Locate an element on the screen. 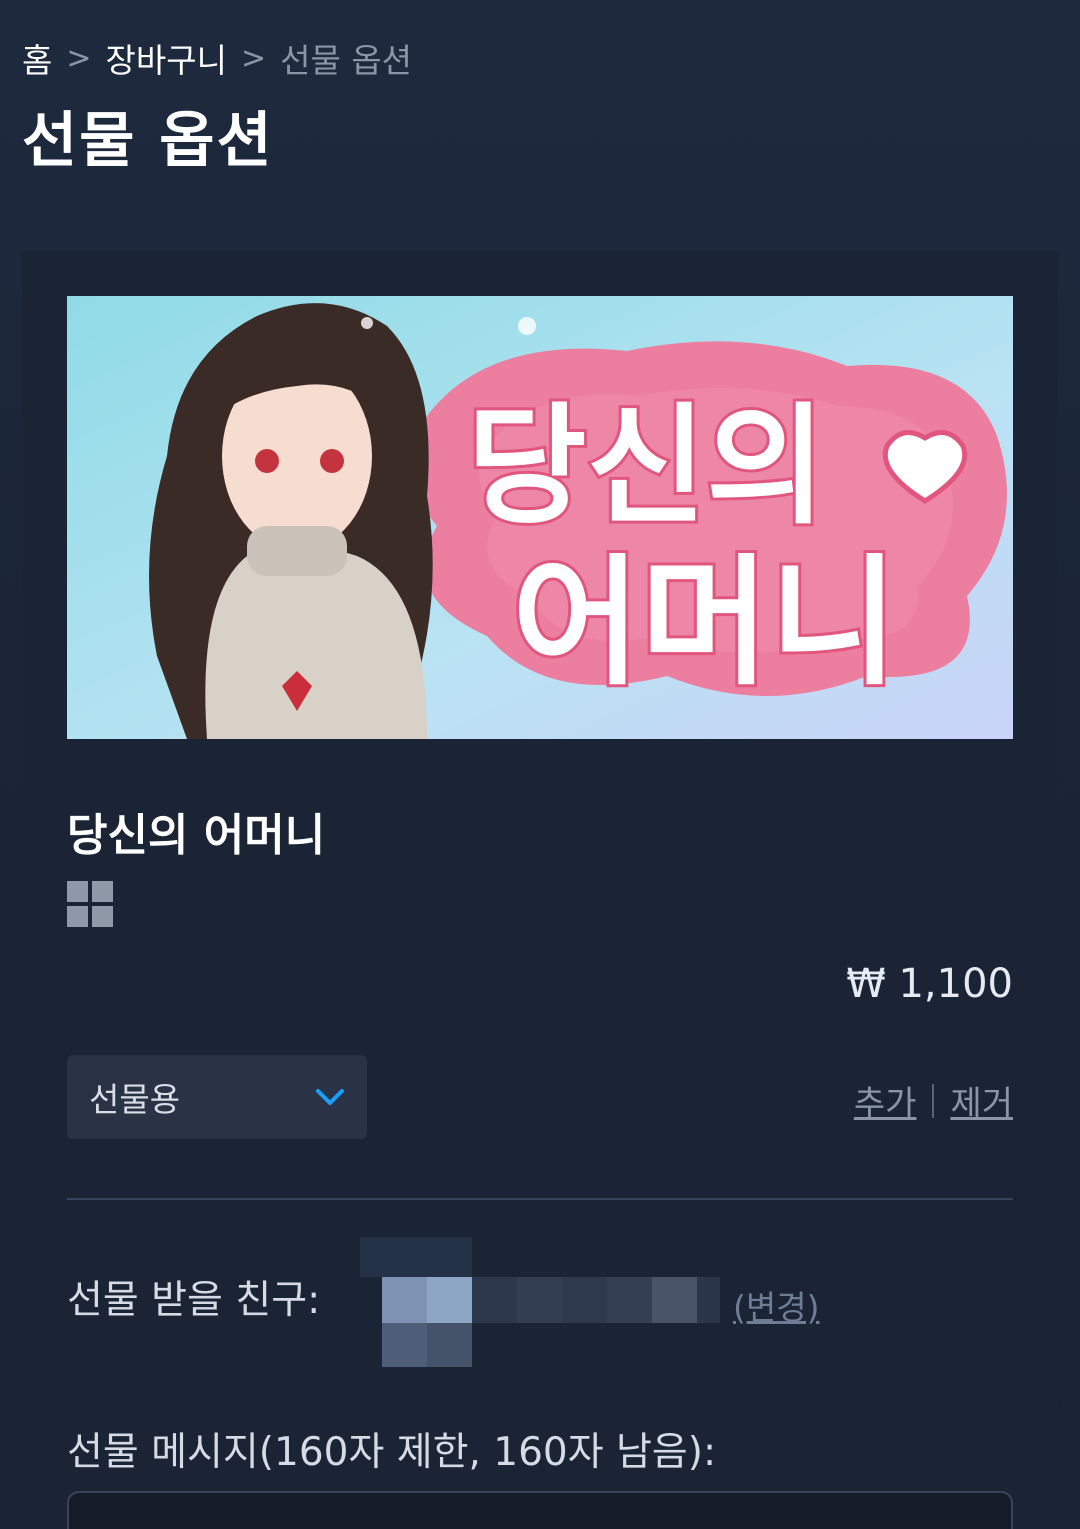 The image size is (1080, 1529). recipient-name-redacted is located at coordinates (540, 1303).